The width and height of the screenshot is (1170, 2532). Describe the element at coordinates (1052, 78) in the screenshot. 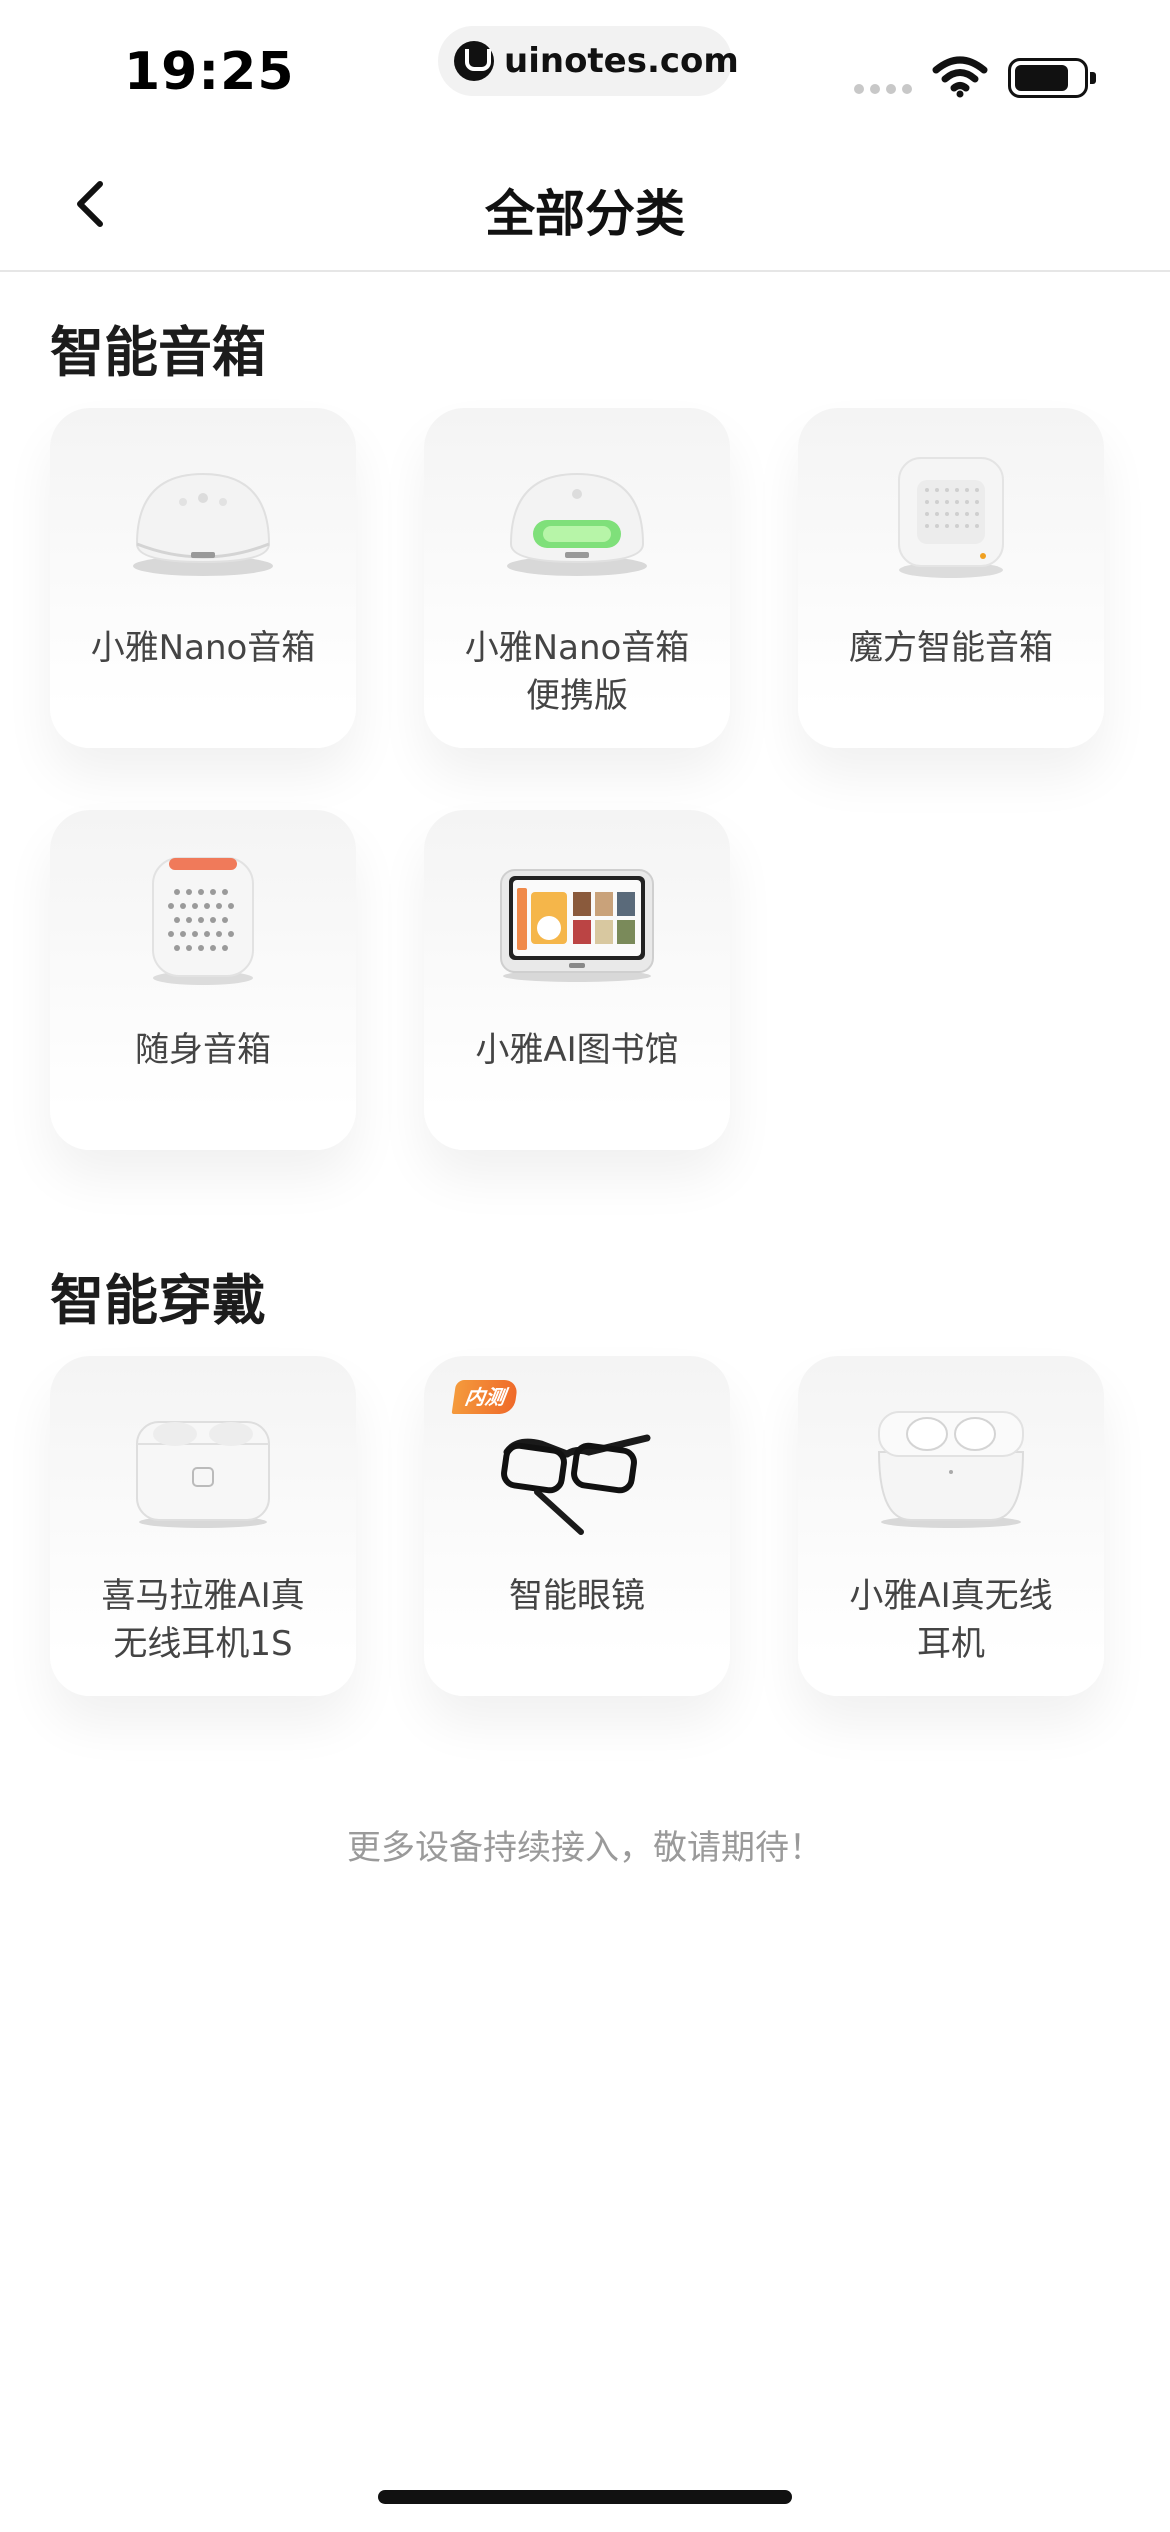

I see `battery-icon` at that location.